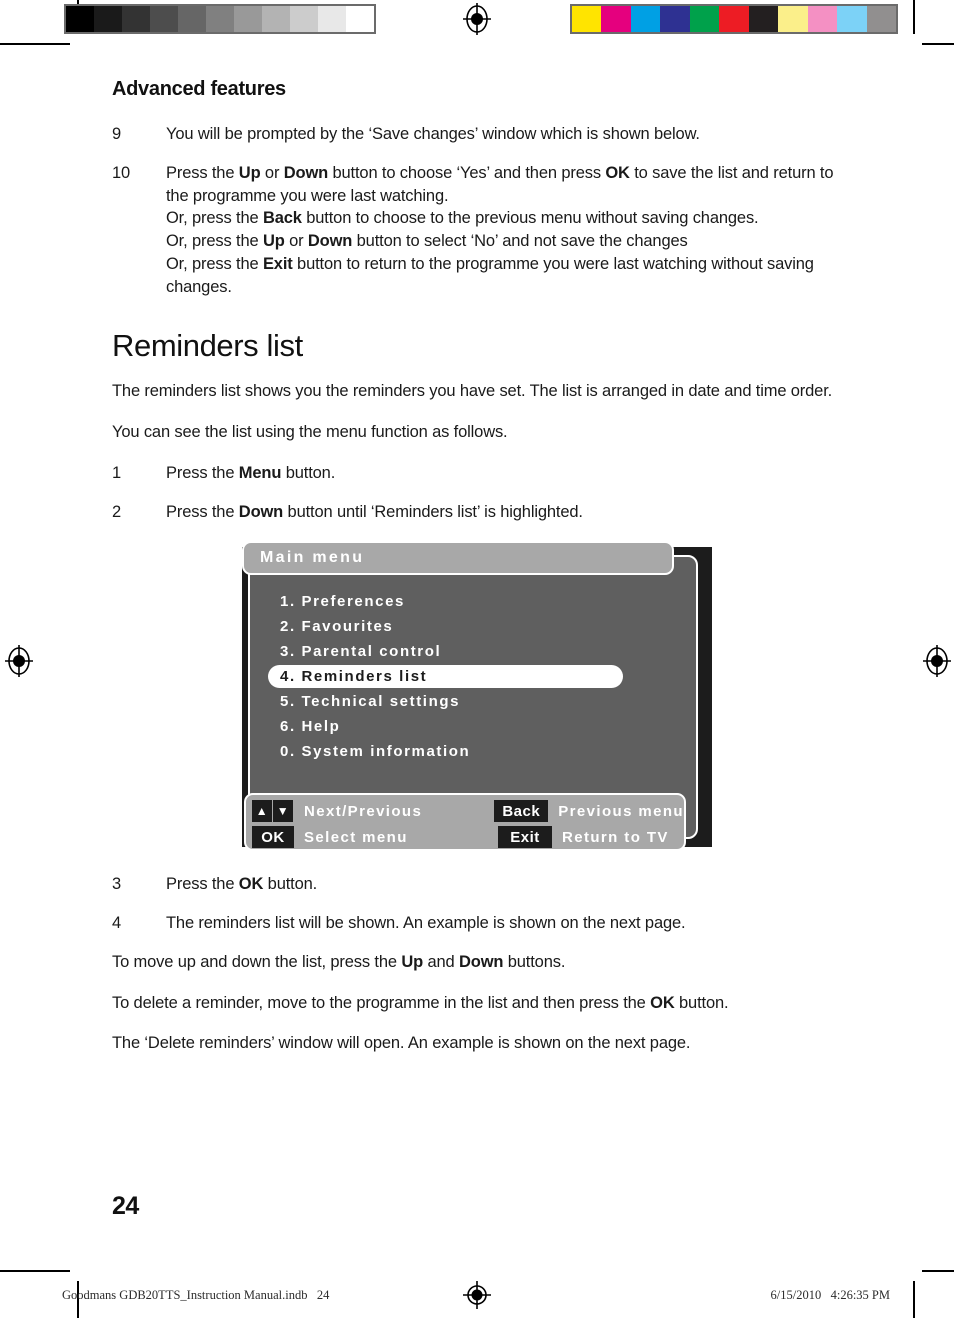 The height and width of the screenshot is (1318, 954). I want to click on exit-key-icon: Exit, so click(525, 837).